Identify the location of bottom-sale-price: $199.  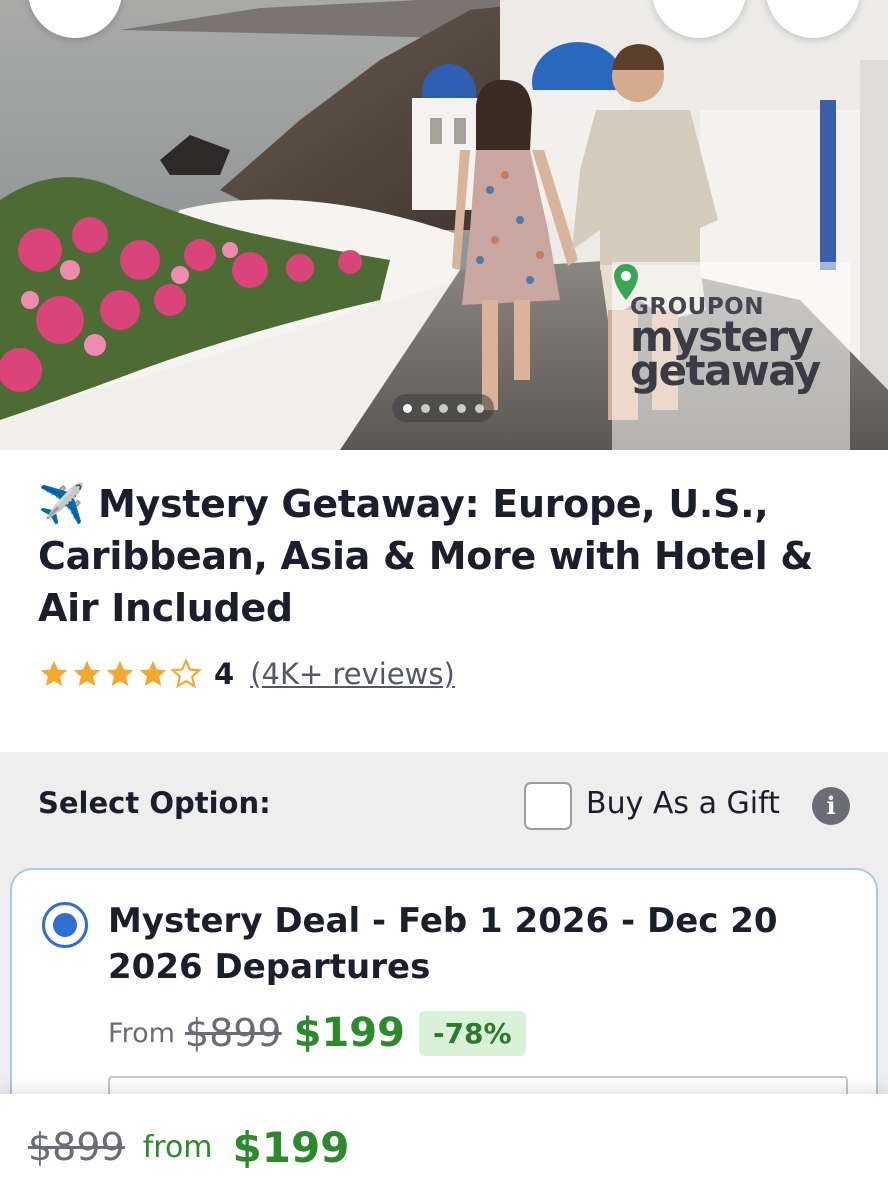
(291, 1147).